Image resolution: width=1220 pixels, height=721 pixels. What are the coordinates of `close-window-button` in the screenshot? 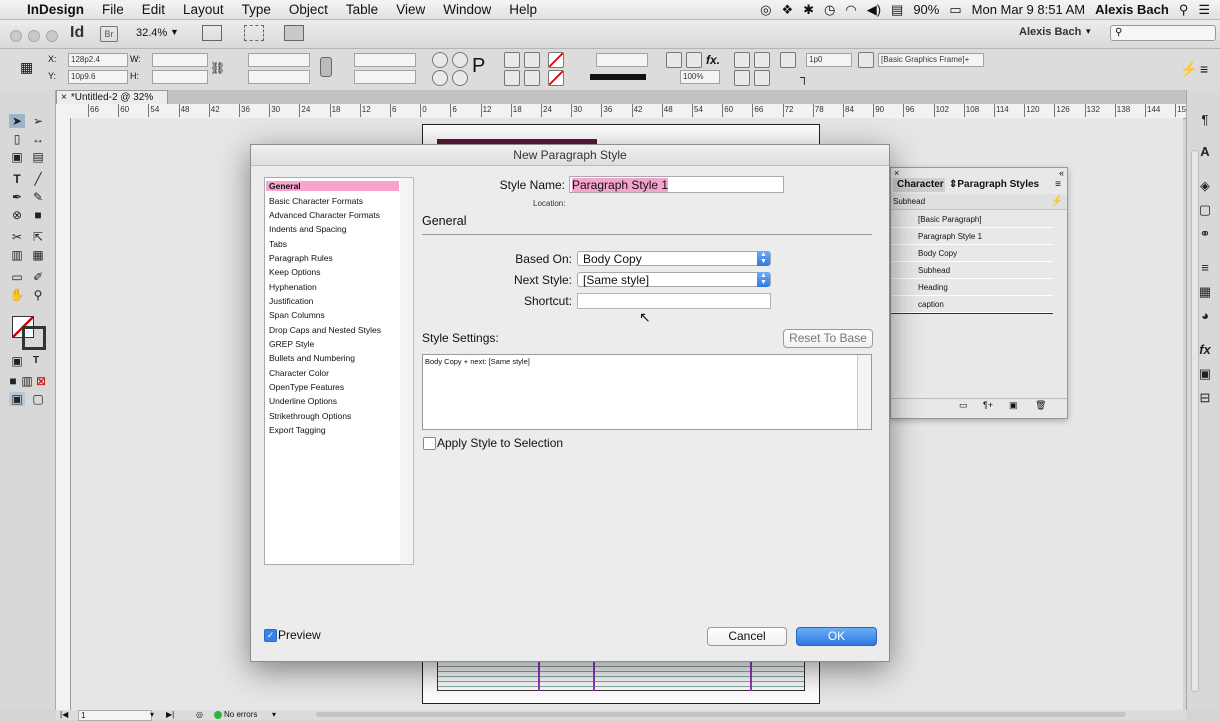 It's located at (16, 36).